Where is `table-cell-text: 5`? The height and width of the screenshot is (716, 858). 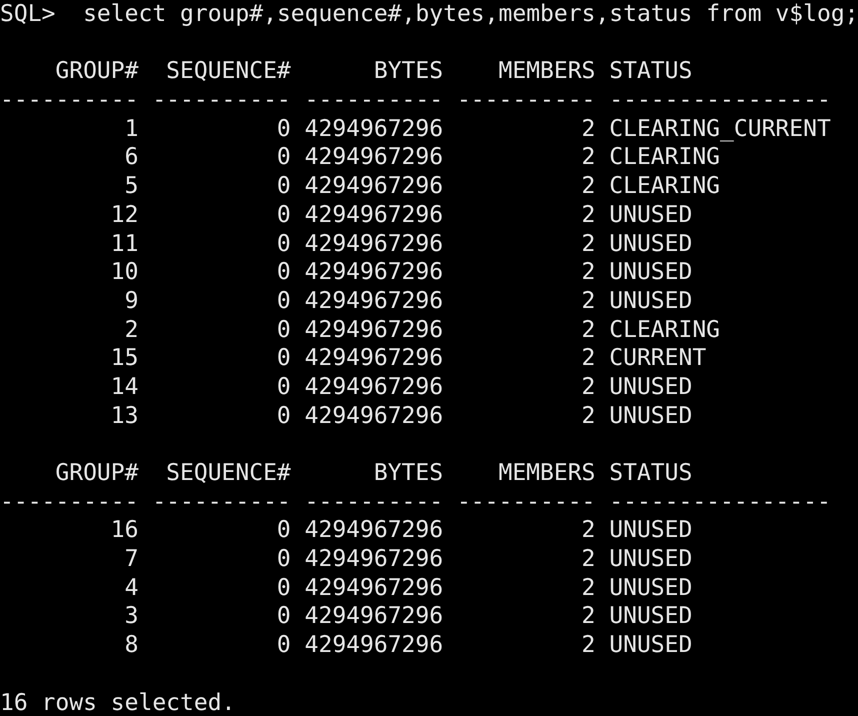
table-cell-text: 5 is located at coordinates (131, 186).